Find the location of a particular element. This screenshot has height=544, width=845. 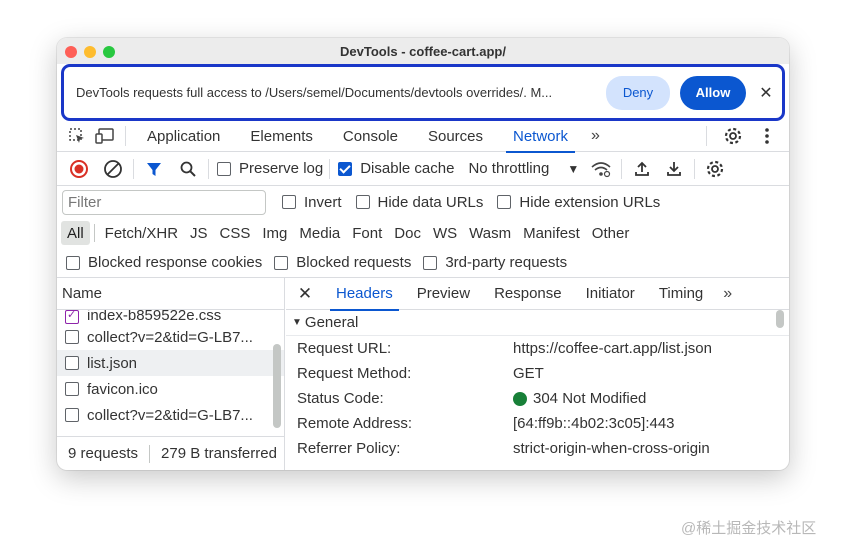

section-title: General is located at coordinates (331, 322).